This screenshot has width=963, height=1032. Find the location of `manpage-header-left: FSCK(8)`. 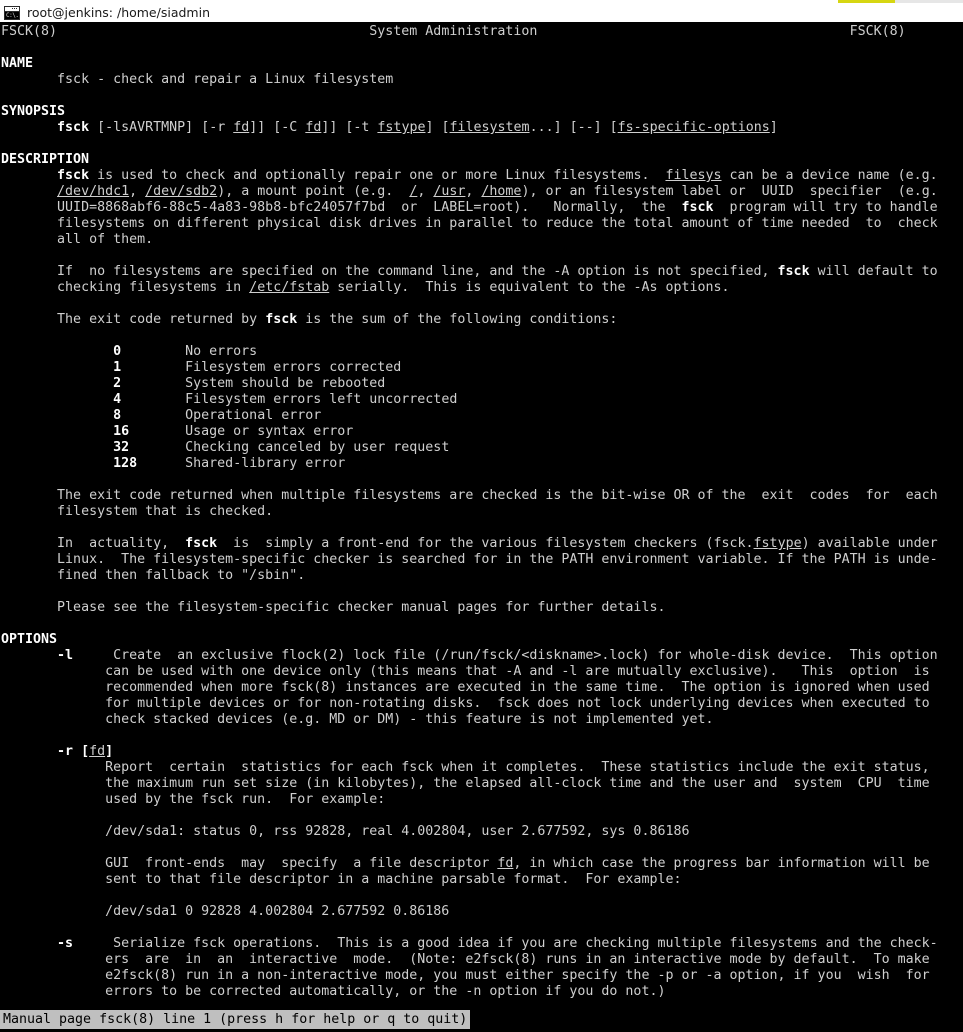

manpage-header-left: FSCK(8) is located at coordinates (29, 31).